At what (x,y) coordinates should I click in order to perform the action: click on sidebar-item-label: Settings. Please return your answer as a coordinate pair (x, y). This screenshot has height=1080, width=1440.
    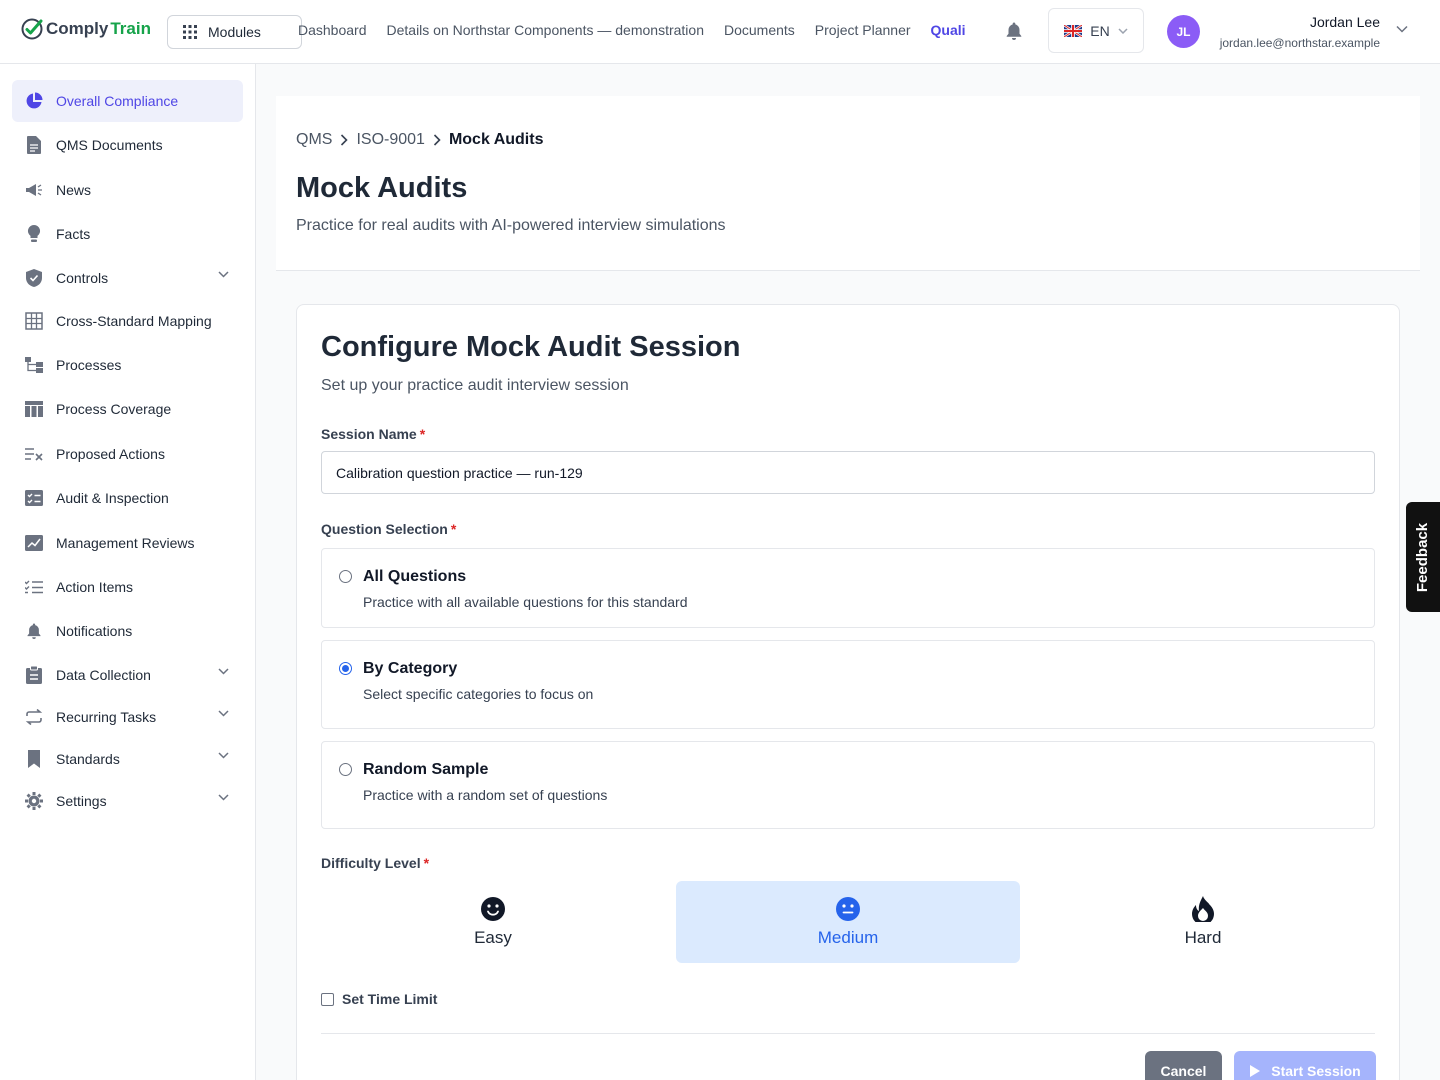
    Looking at the image, I should click on (81, 801).